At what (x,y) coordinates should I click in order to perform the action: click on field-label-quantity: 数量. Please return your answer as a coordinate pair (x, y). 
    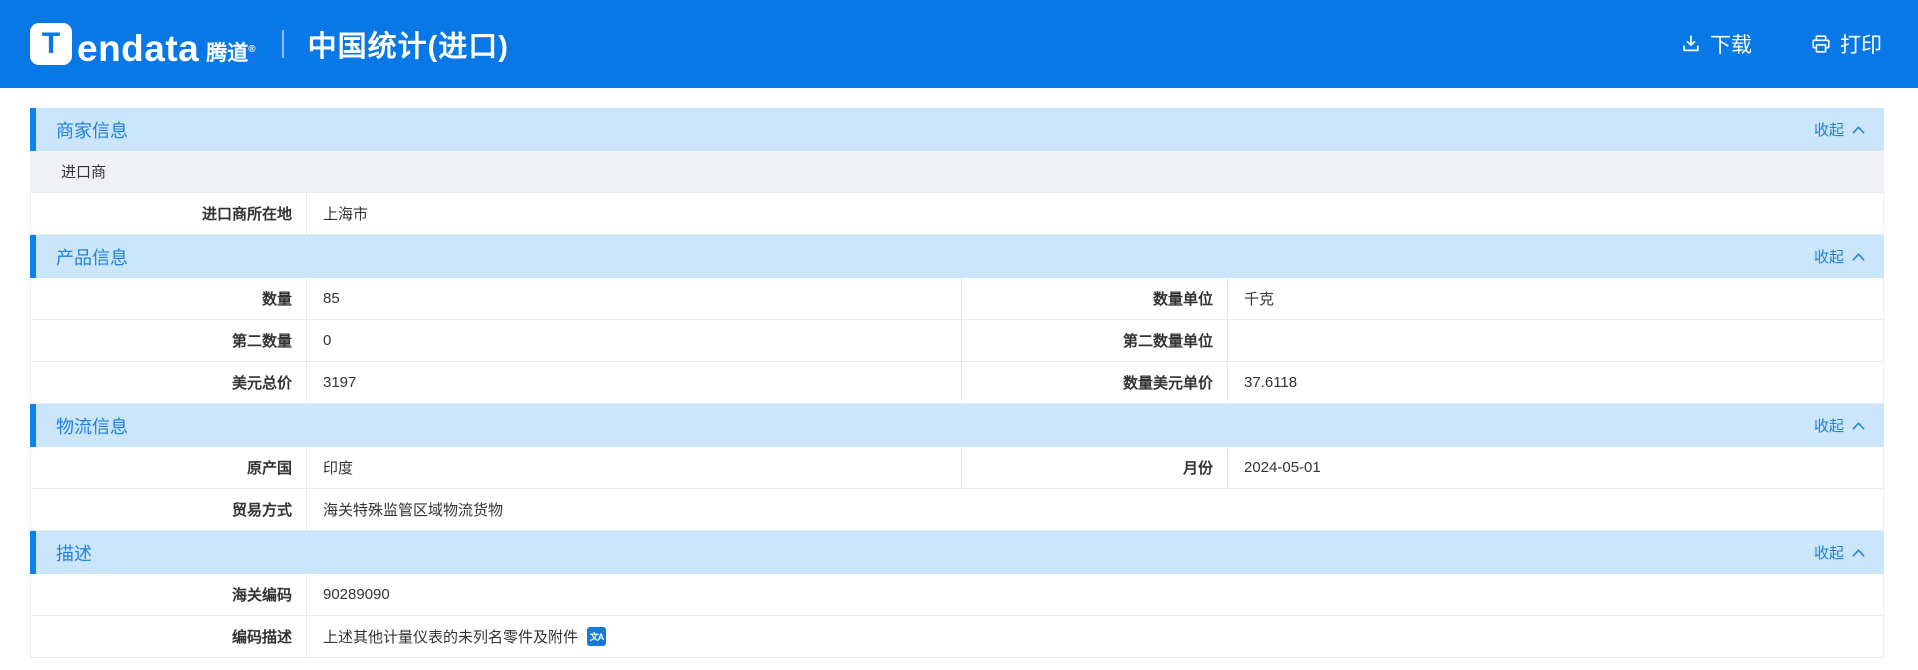
    Looking at the image, I should click on (169, 298).